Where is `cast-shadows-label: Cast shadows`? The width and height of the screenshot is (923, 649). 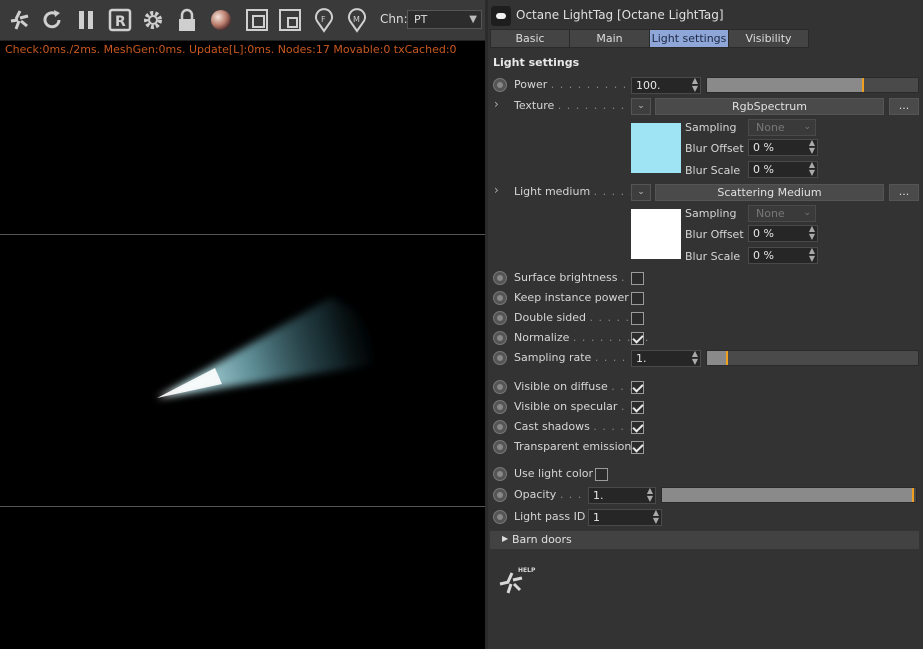 cast-shadows-label: Cast shadows is located at coordinates (552, 426).